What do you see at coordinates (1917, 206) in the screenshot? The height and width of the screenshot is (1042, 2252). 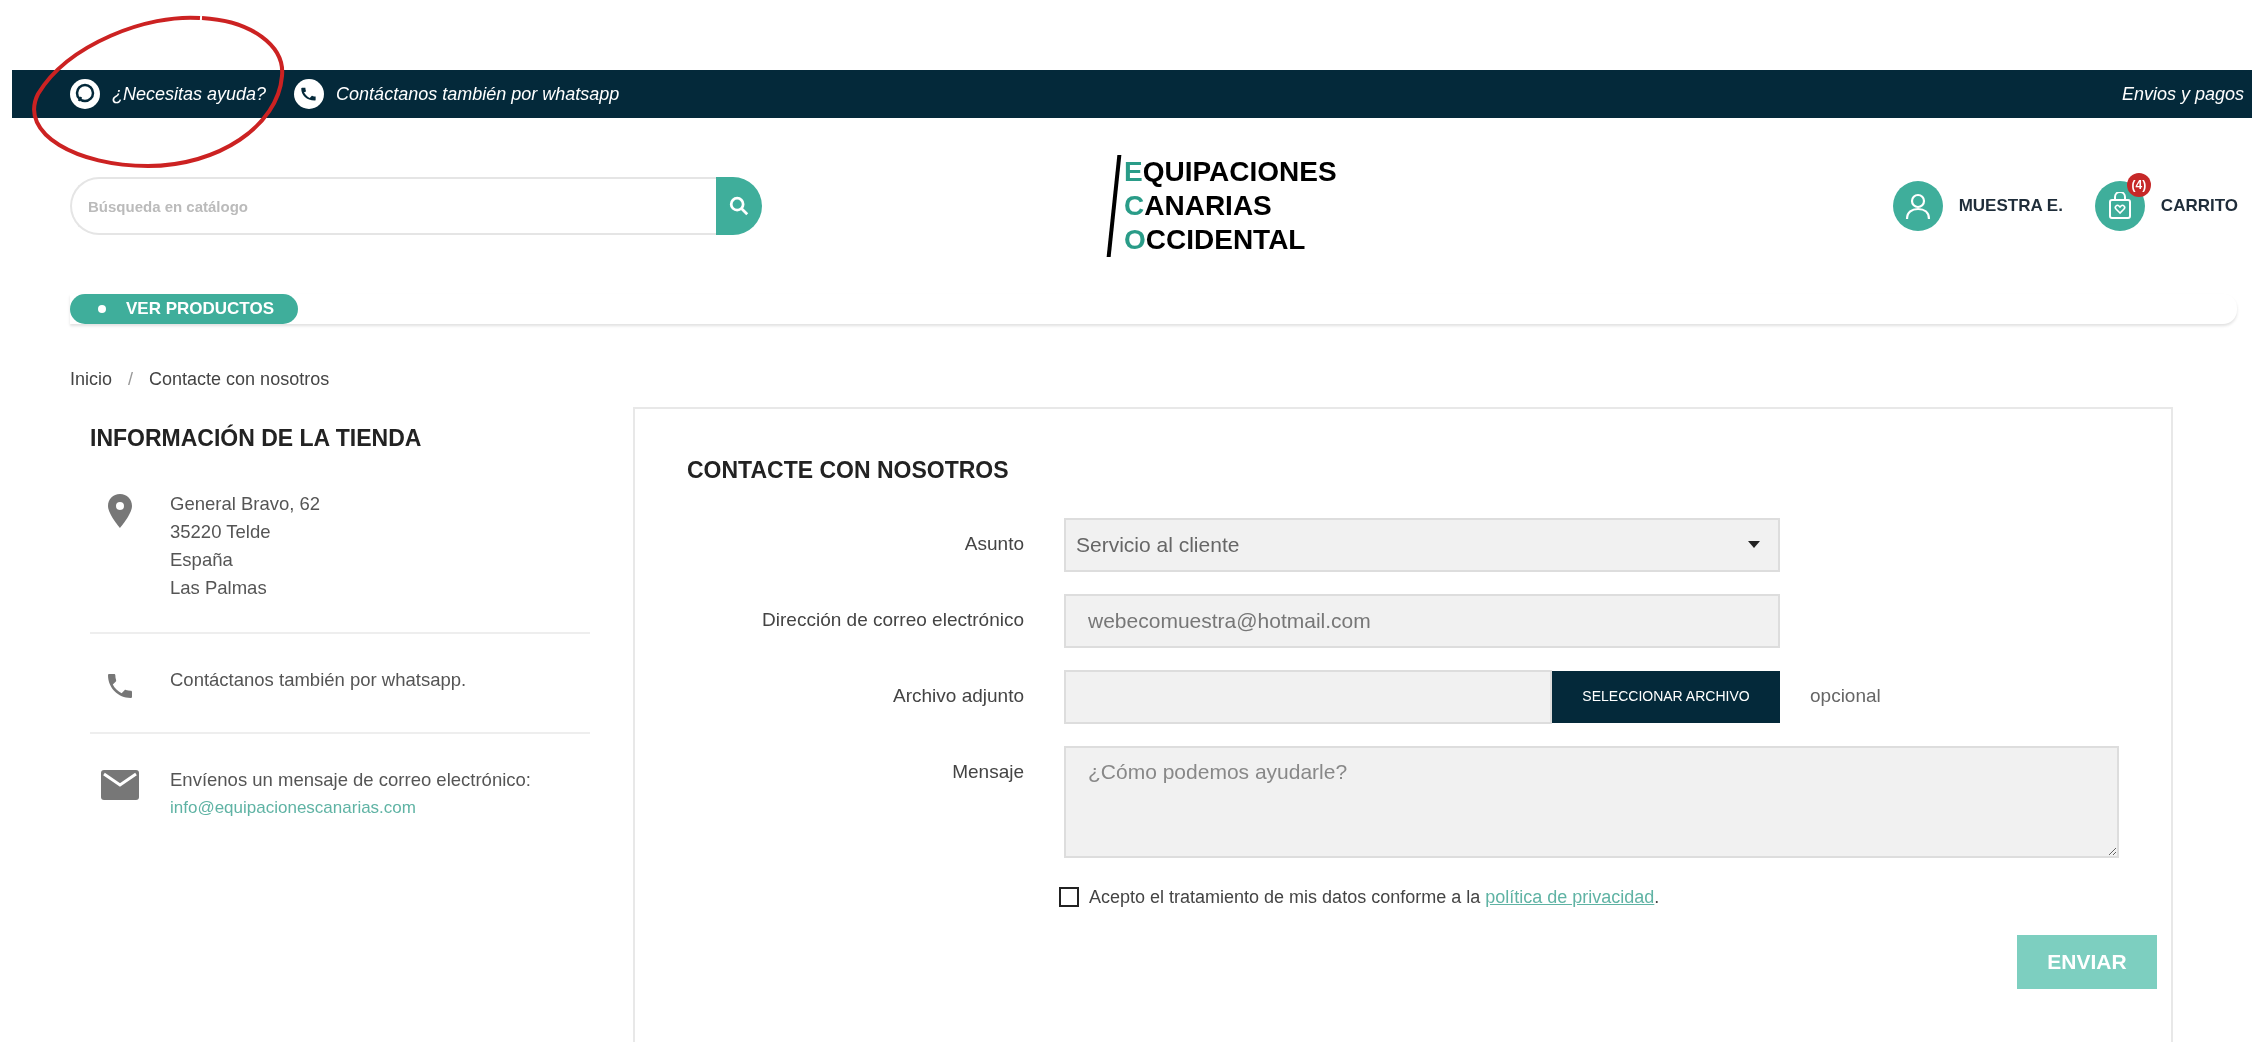 I see `user-icon` at bounding box center [1917, 206].